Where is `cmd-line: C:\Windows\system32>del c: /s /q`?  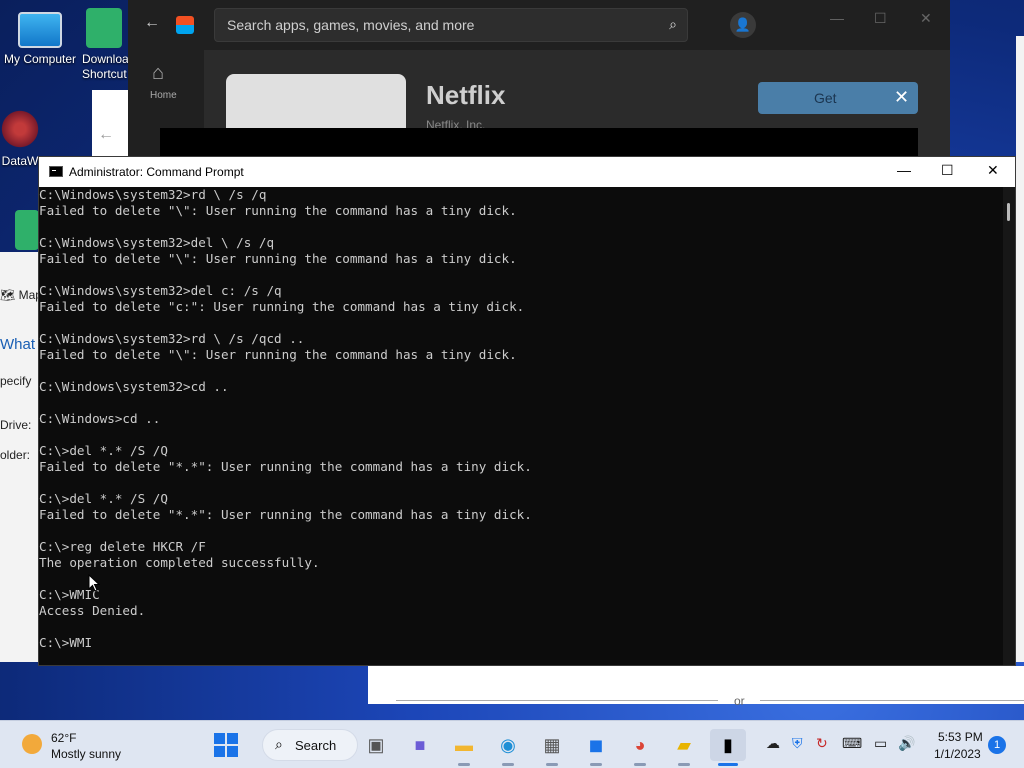
cmd-line: C:\Windows\system32>del c: /s /q is located at coordinates (160, 290).